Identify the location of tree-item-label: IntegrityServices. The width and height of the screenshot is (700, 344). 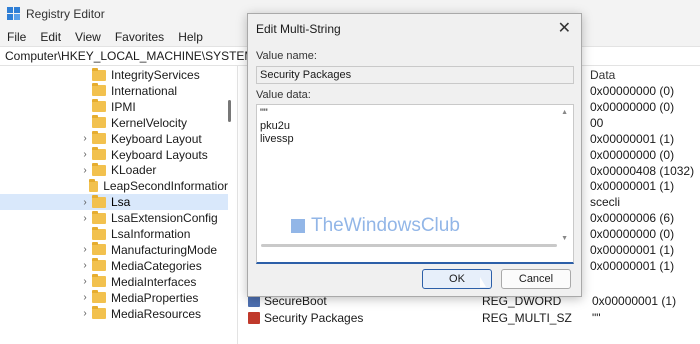
(155, 75).